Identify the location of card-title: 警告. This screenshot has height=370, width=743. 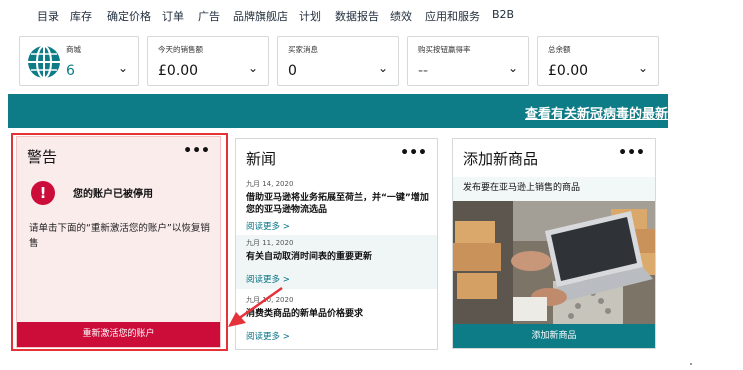
(42, 157).